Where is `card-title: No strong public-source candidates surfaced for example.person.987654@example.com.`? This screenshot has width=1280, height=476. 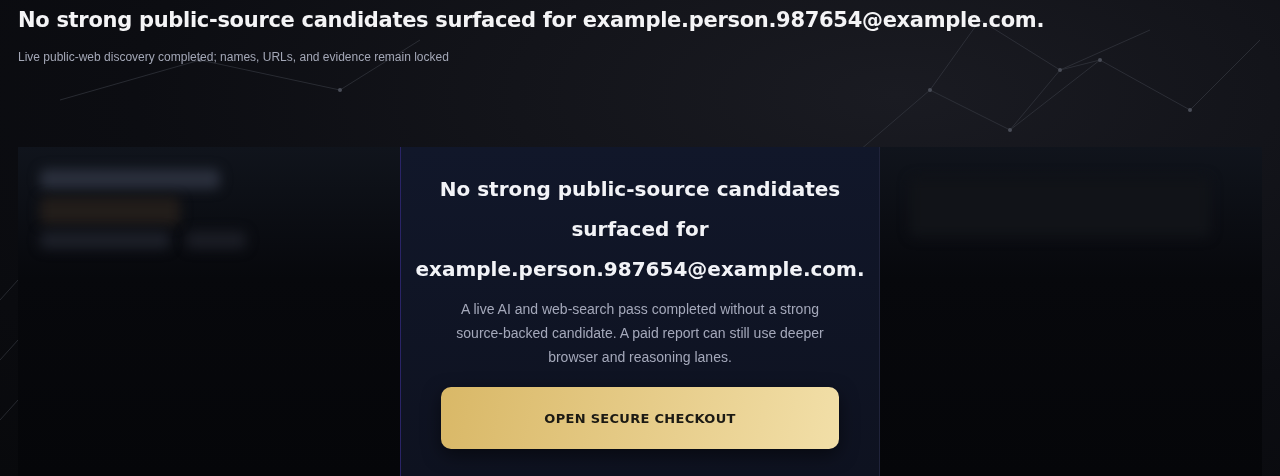
card-title: No strong public-source candidates surfaced for example.person.987654@example.com. is located at coordinates (640, 229).